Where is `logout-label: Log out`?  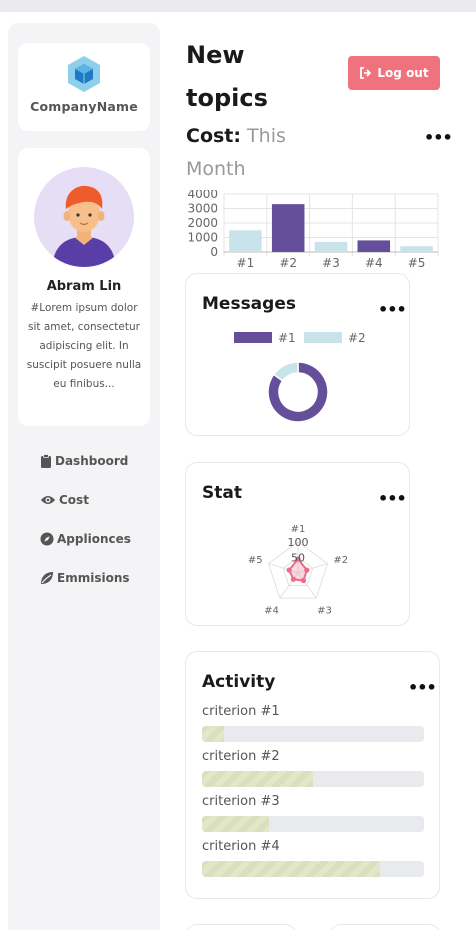
logout-label: Log out is located at coordinates (403, 73).